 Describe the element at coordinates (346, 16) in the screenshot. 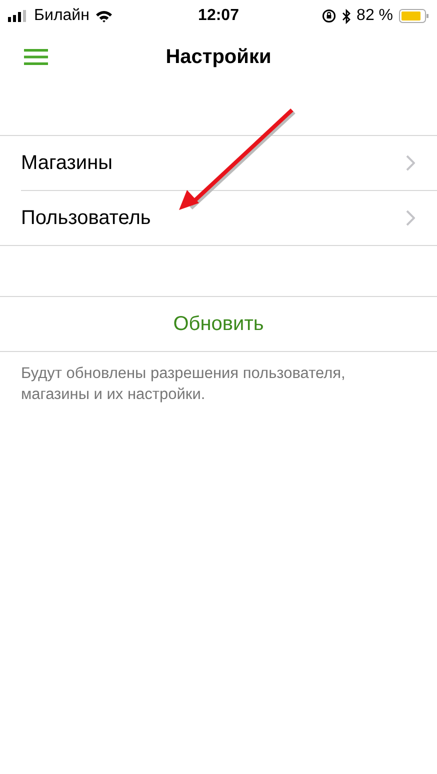

I see `bluetooth-icon` at that location.